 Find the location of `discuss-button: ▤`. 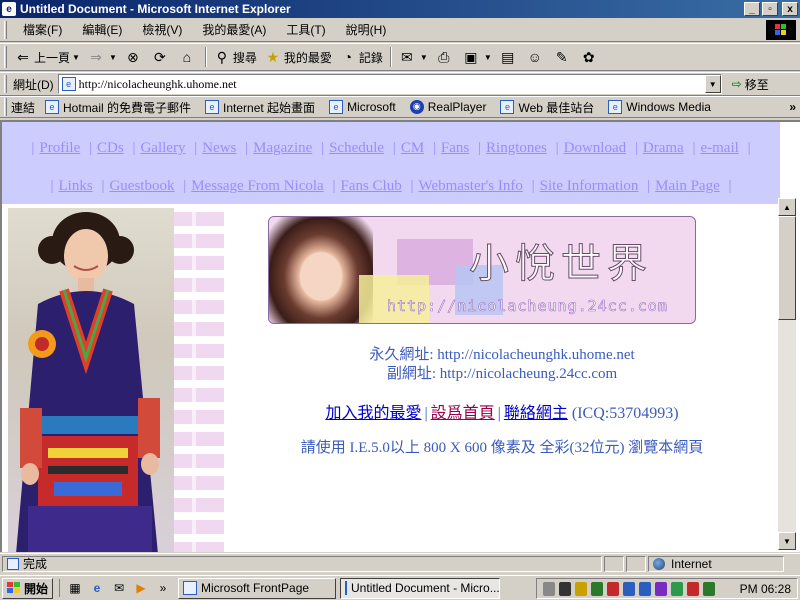

discuss-button: ▤ is located at coordinates (509, 57).